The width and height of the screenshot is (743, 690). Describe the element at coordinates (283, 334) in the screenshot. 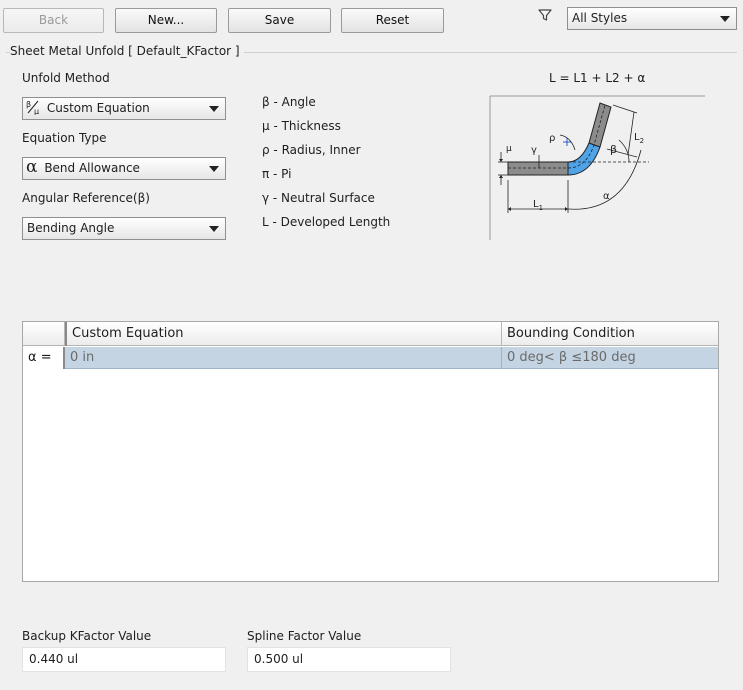

I see `table-header-custom-equation: Custom Equation` at that location.